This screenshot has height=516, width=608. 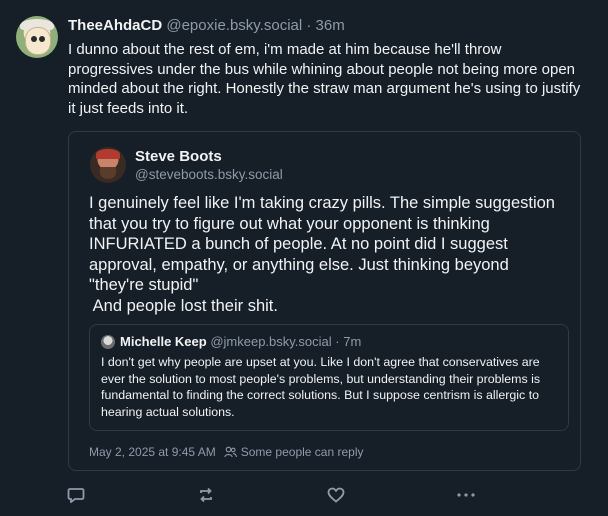 What do you see at coordinates (183, 305) in the screenshot?
I see `quoted-text-line: And people lost their shit.` at bounding box center [183, 305].